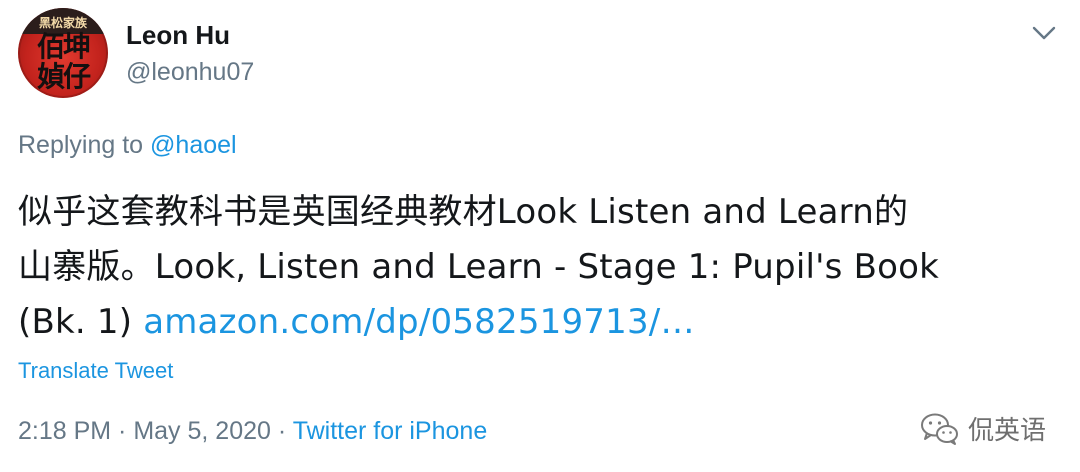 This screenshot has width=1080, height=472. I want to click on avatar: 黑松家族 佰坤媜仔, so click(63, 53).